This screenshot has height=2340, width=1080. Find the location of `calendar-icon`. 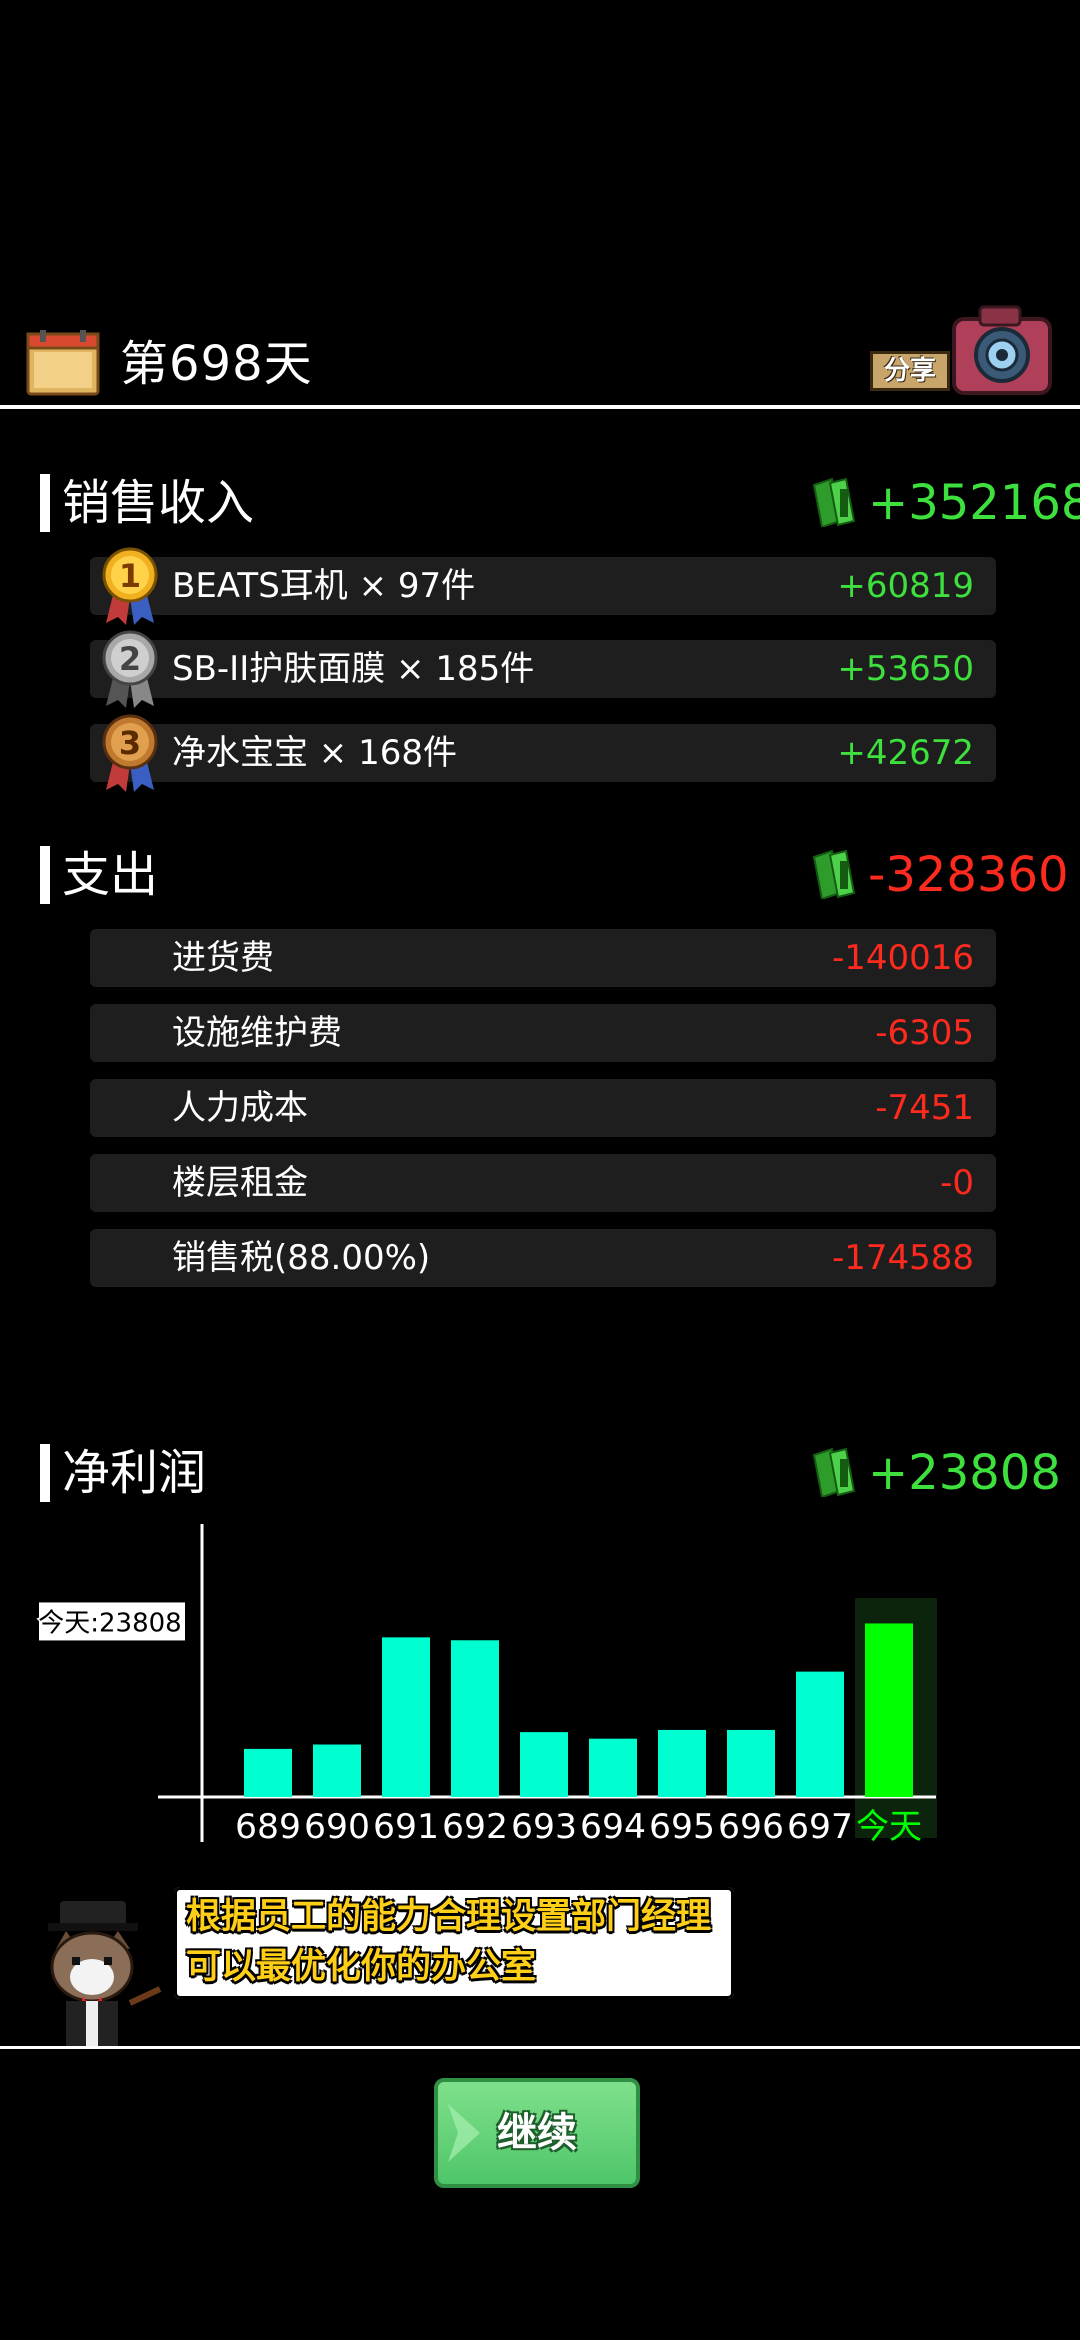

calendar-icon is located at coordinates (63, 363).